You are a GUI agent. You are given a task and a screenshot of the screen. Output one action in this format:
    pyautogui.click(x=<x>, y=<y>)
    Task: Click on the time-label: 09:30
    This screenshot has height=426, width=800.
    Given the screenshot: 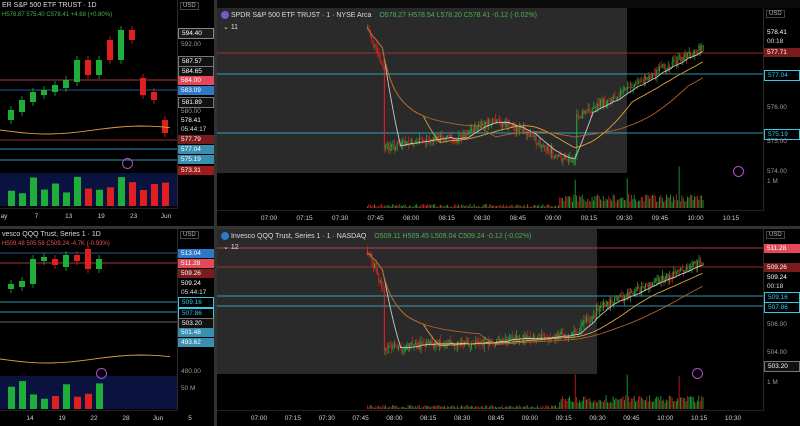 What is the action you would take?
    pyautogui.click(x=597, y=418)
    